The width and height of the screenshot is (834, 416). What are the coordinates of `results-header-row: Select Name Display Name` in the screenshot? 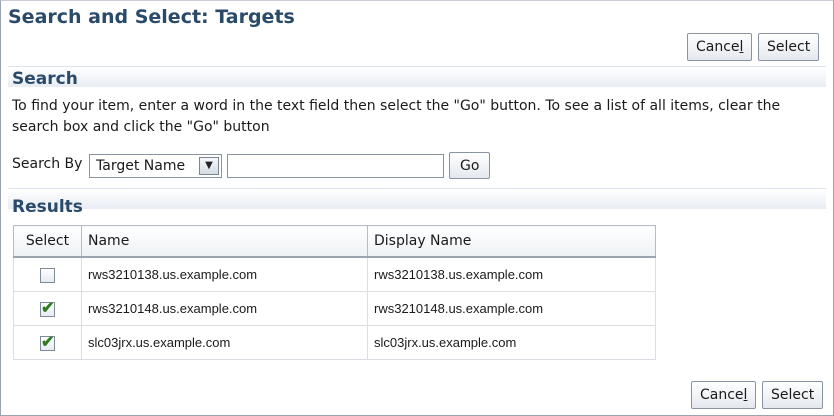 It's located at (334, 241).